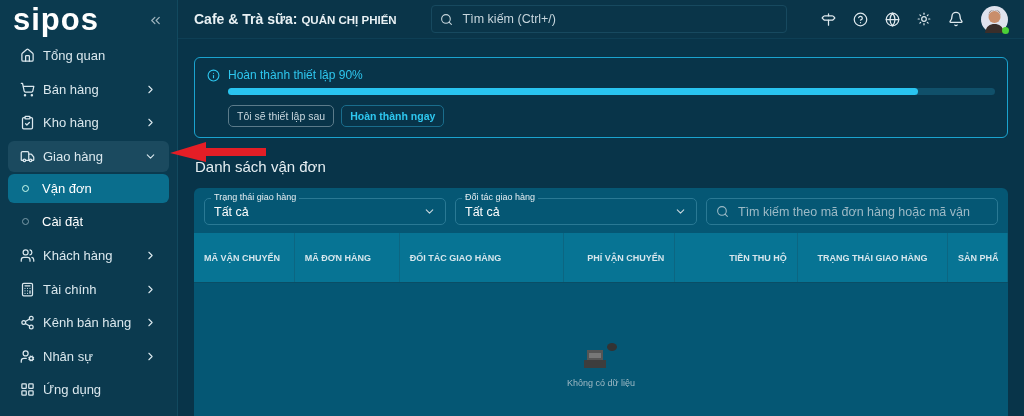 The height and width of the screenshot is (416, 1024). What do you see at coordinates (281, 116) in the screenshot?
I see `later-button: Tôi sẽ thiết lập sau` at bounding box center [281, 116].